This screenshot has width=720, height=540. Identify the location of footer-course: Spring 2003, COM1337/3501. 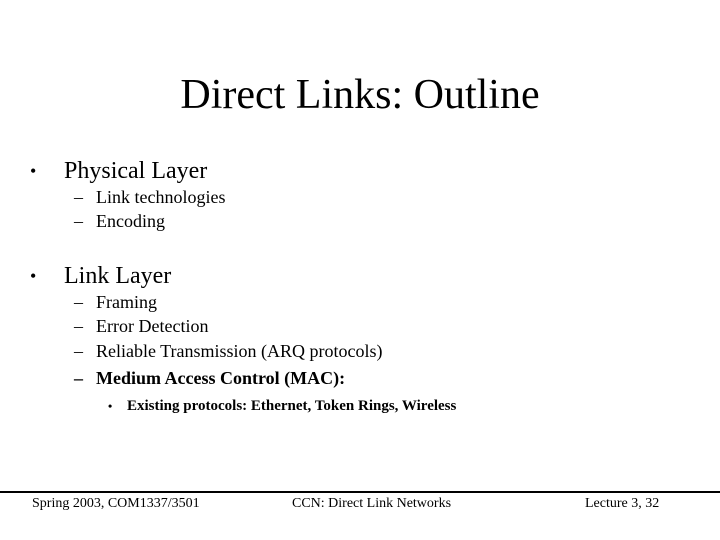
(116, 503).